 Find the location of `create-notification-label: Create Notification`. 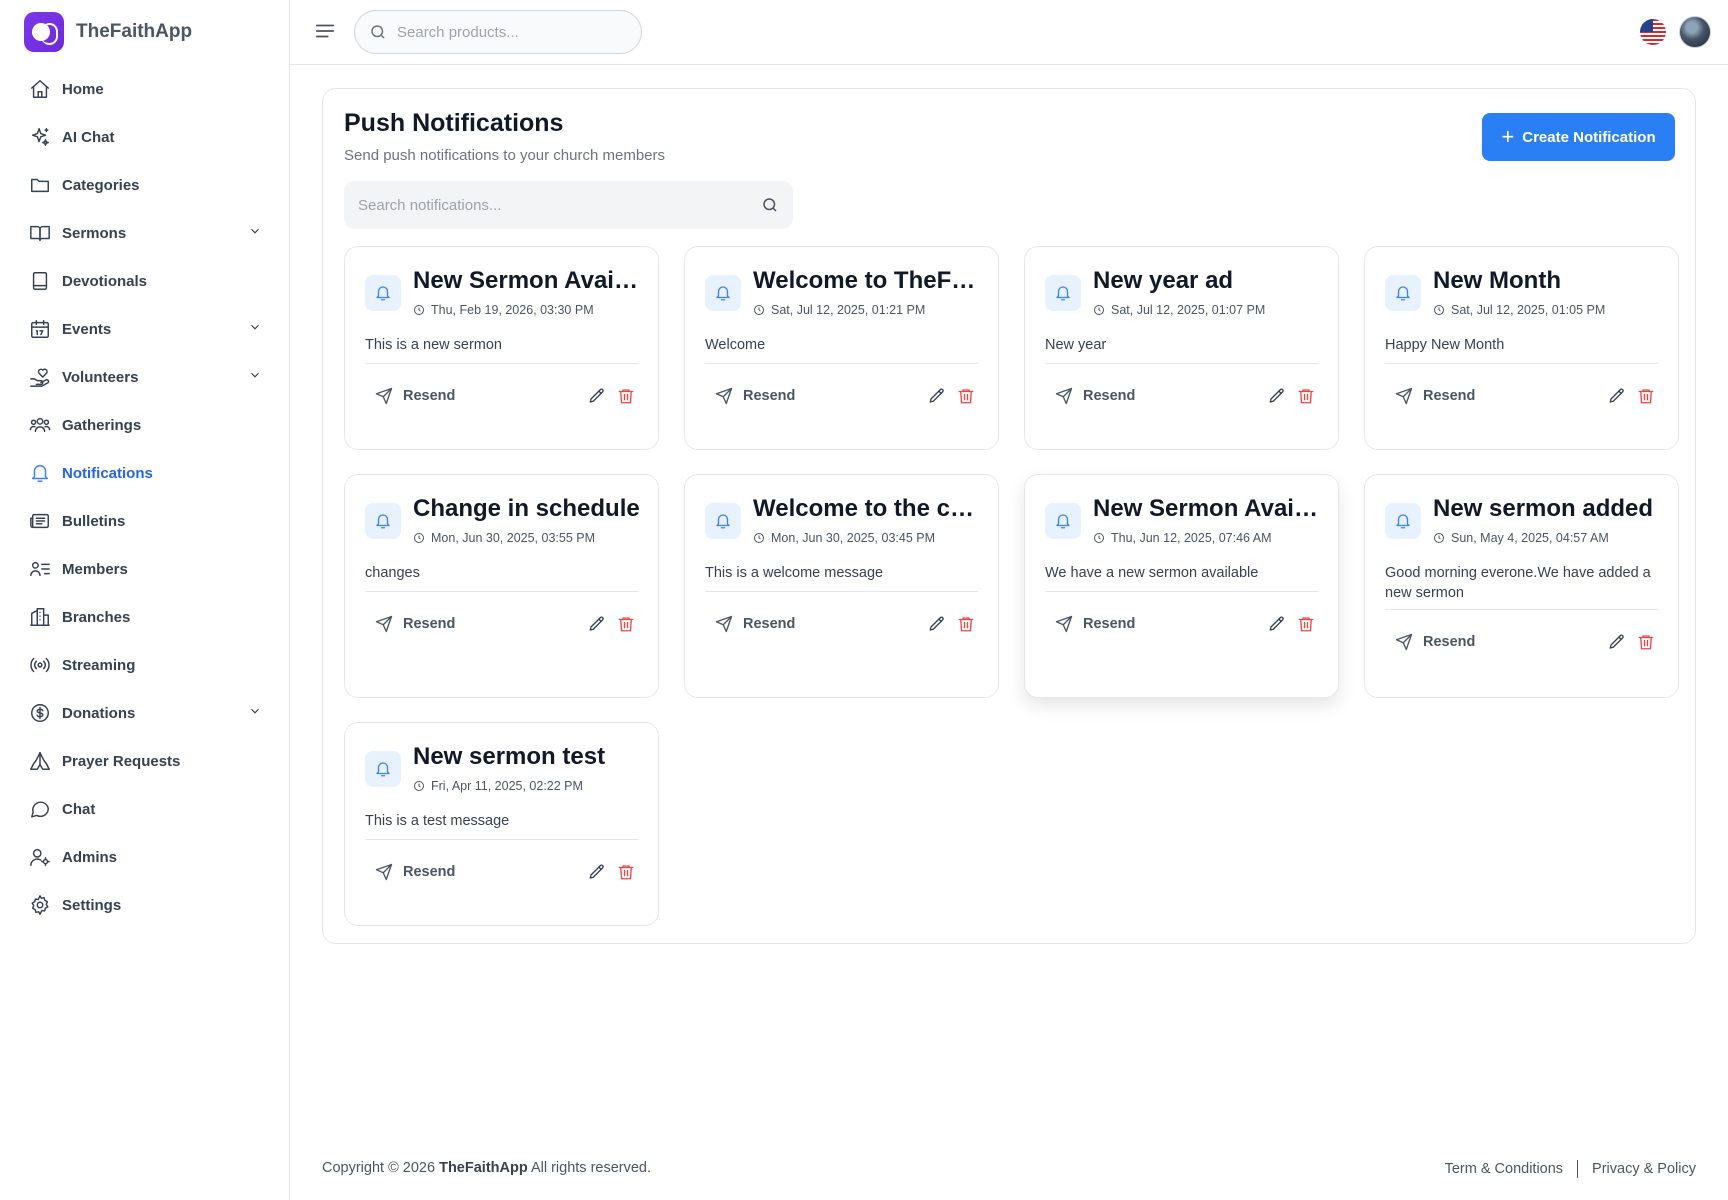

create-notification-label: Create Notification is located at coordinates (1589, 137).